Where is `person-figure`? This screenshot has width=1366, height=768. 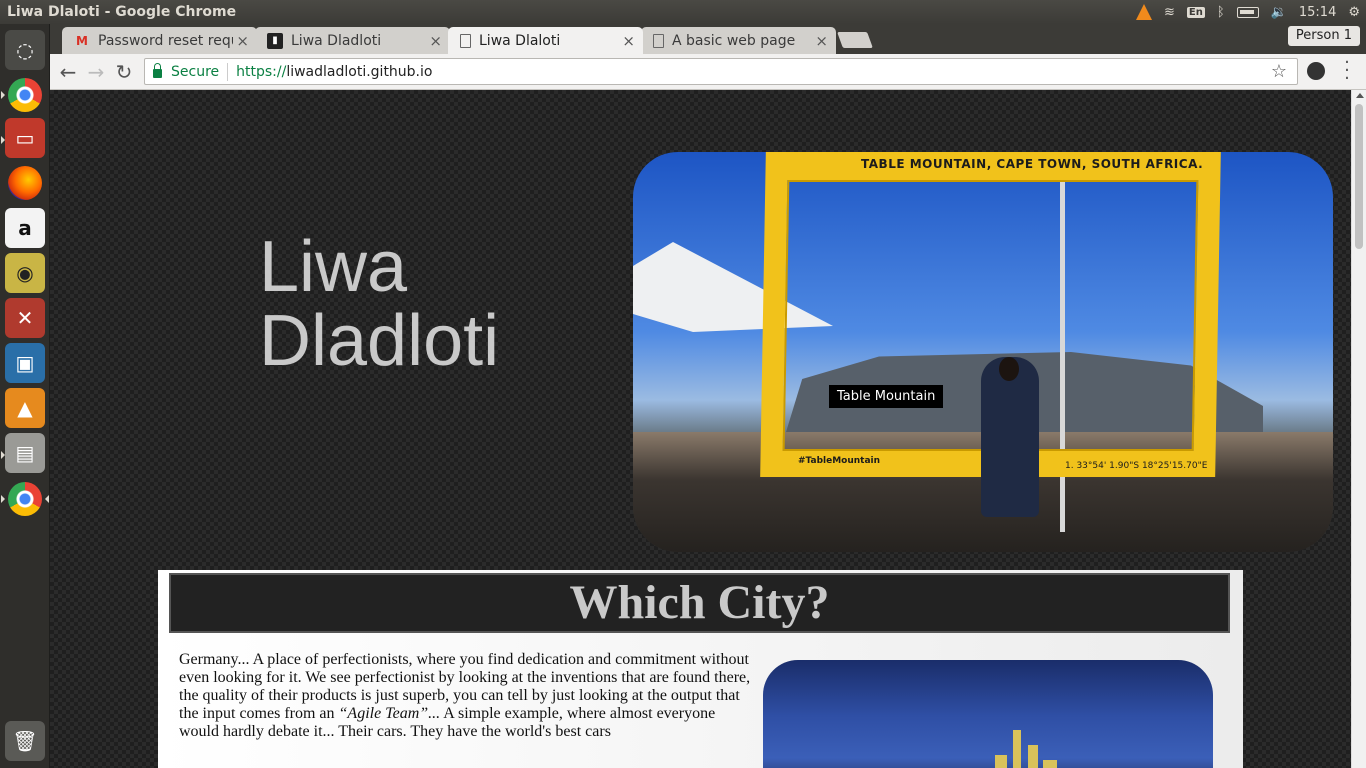 person-figure is located at coordinates (1010, 437).